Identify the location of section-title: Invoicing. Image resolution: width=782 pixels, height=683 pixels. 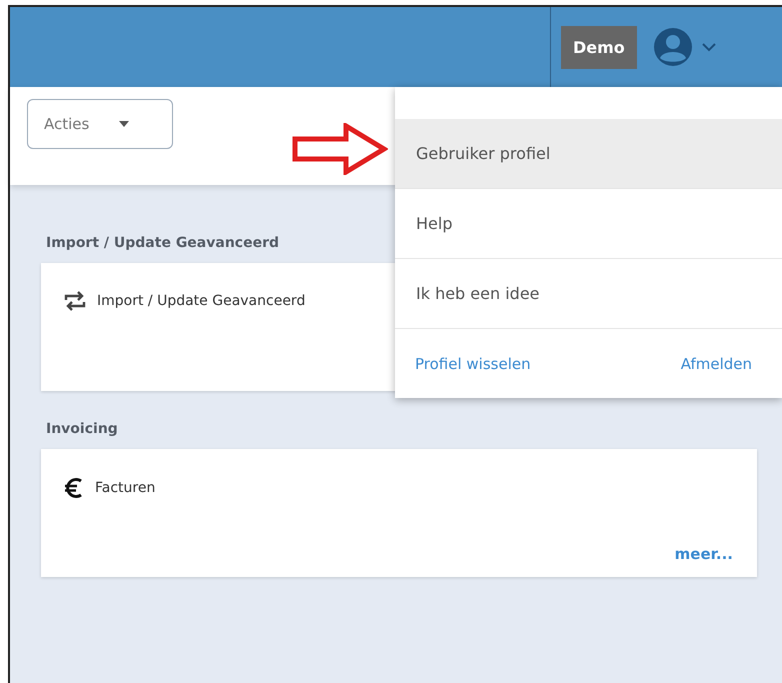
(82, 429).